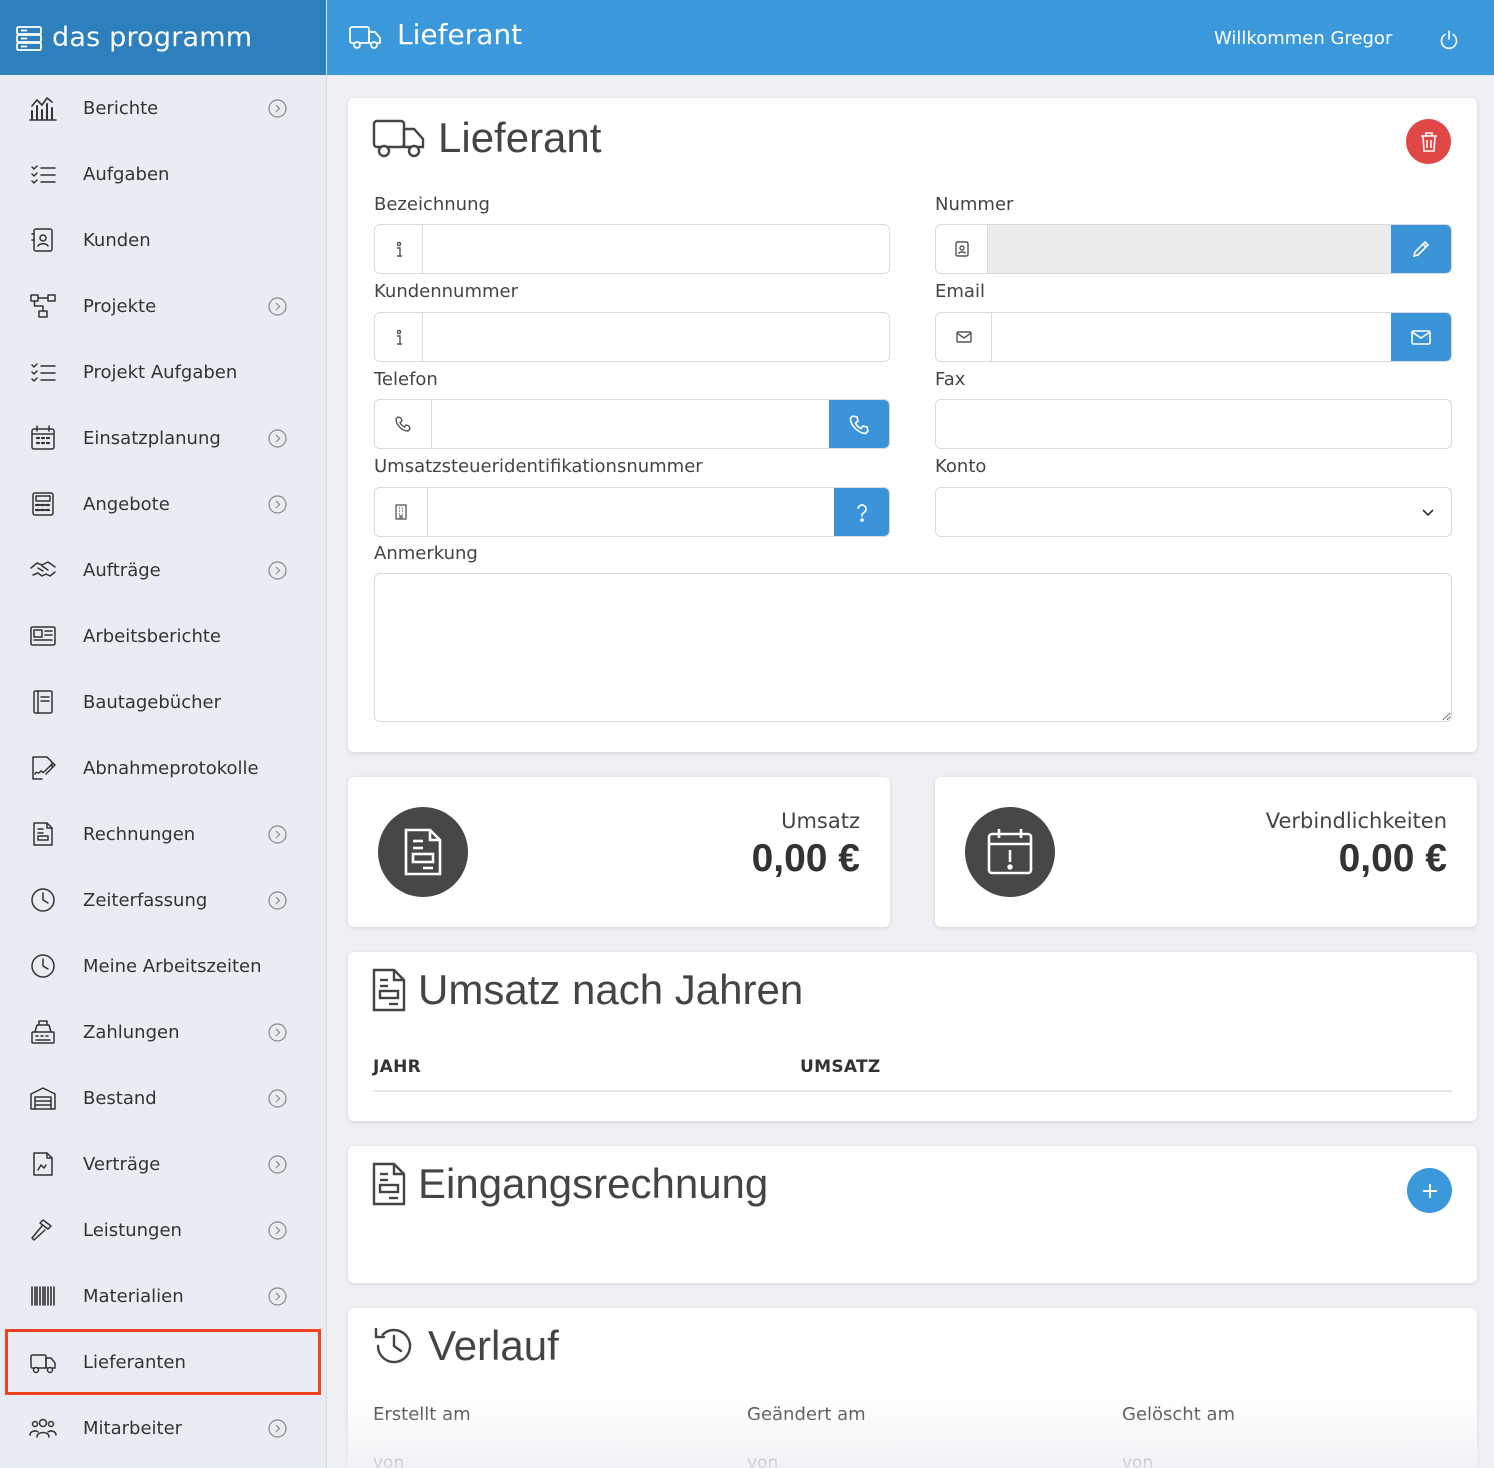  I want to click on sidebar-item-zeiterfassung: Zeiterfassung, so click(163, 900).